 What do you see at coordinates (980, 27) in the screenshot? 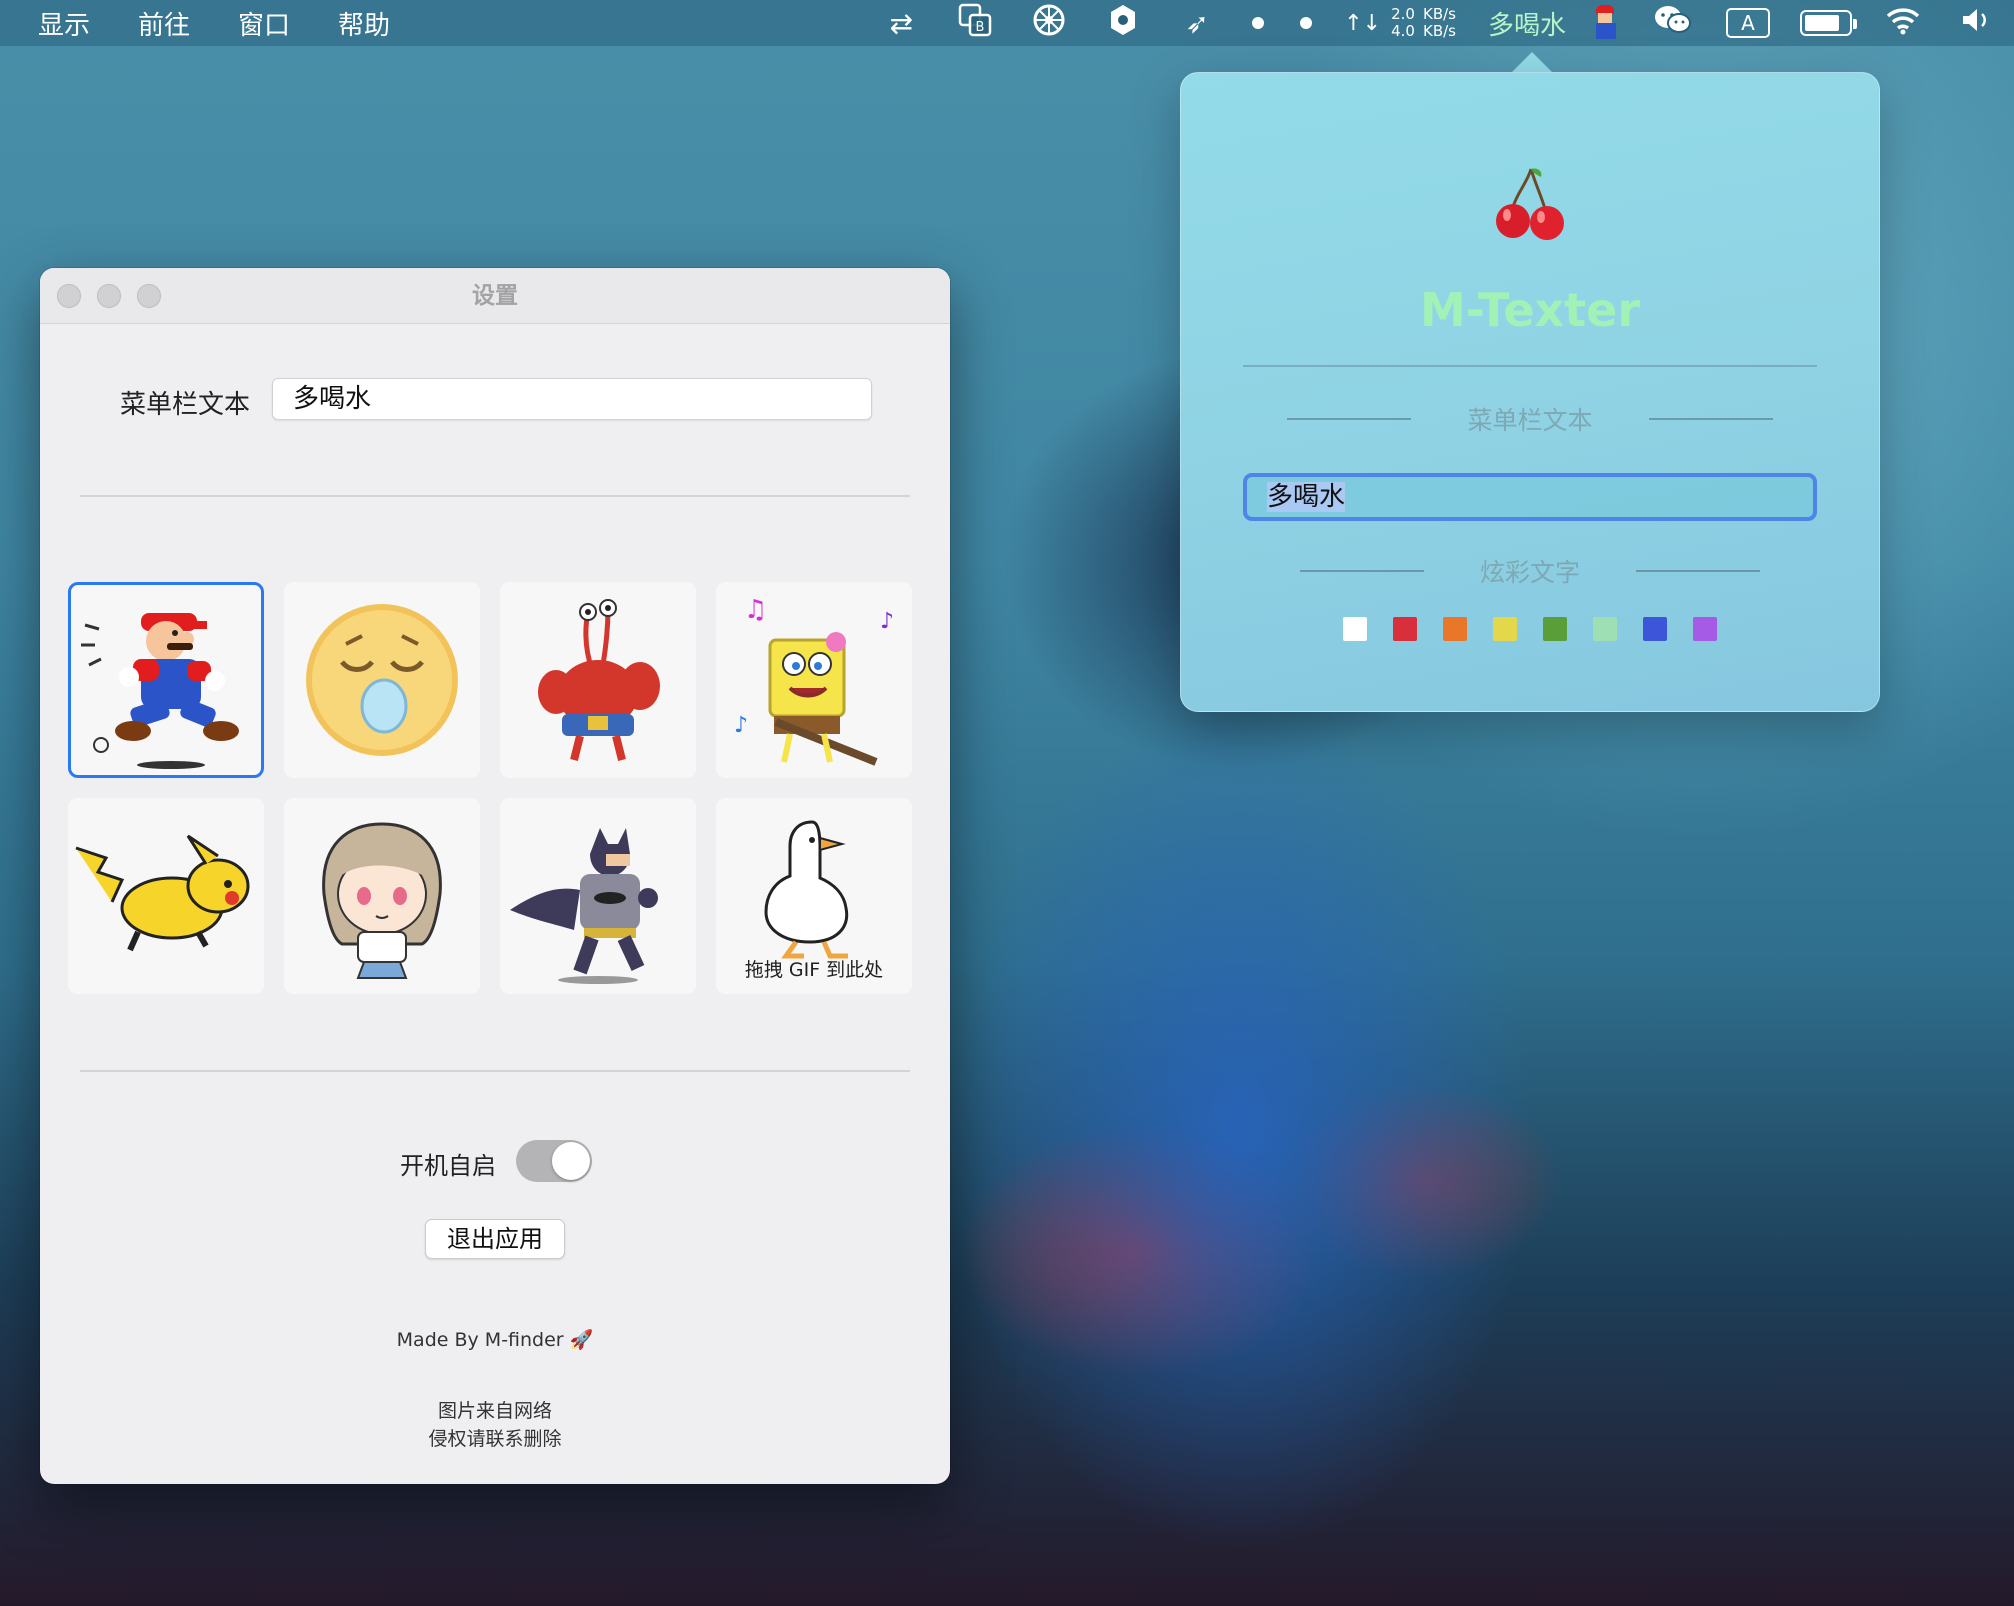
I see `svg-text: B` at bounding box center [980, 27].